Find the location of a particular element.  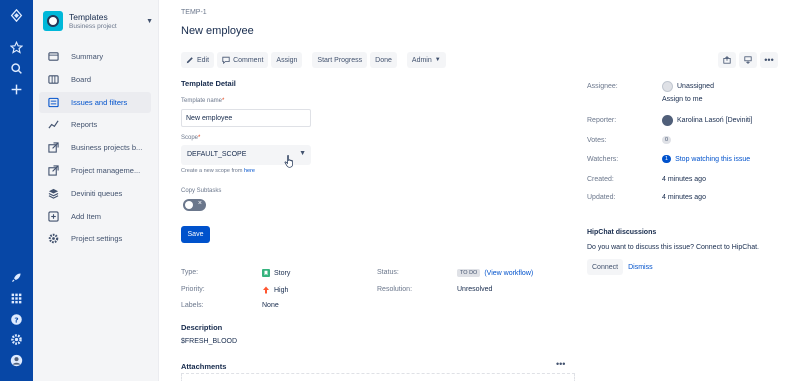

attachments-dropzone is located at coordinates (378, 377).